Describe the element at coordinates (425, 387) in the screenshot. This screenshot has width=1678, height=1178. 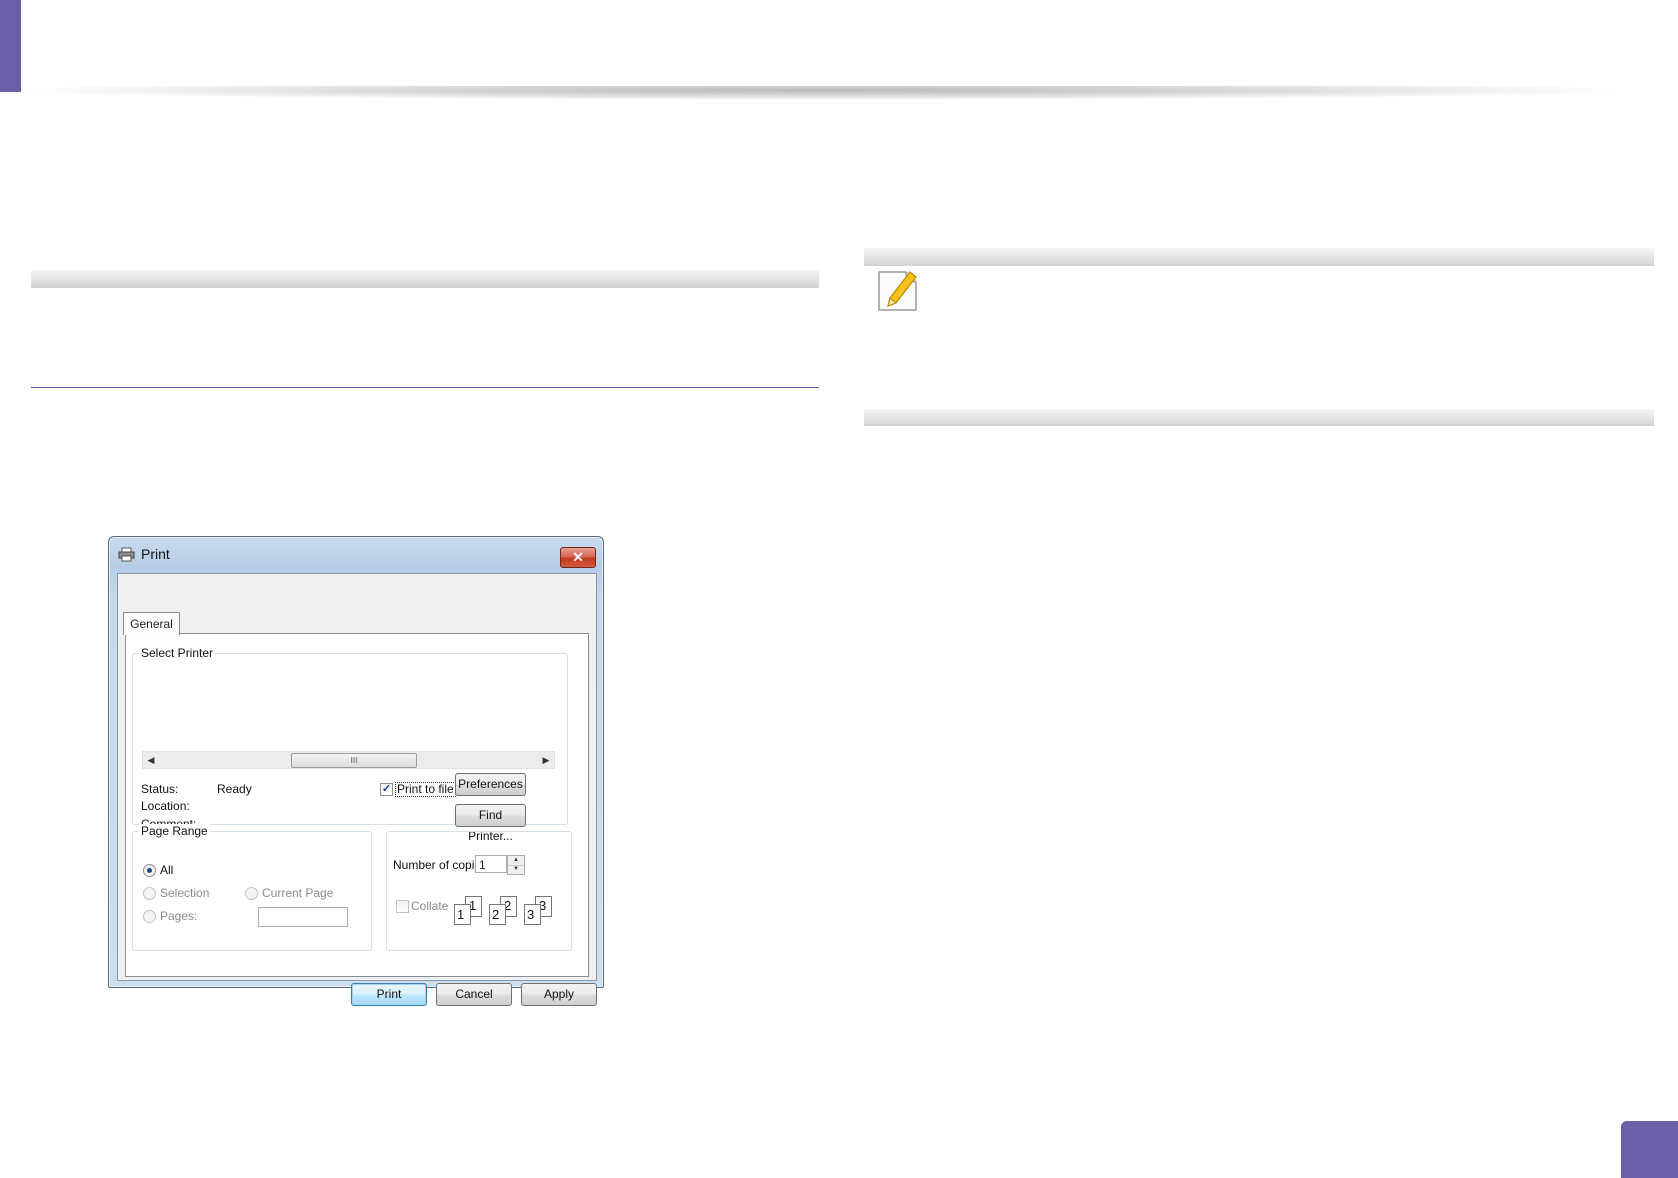
I see `section-rule` at that location.